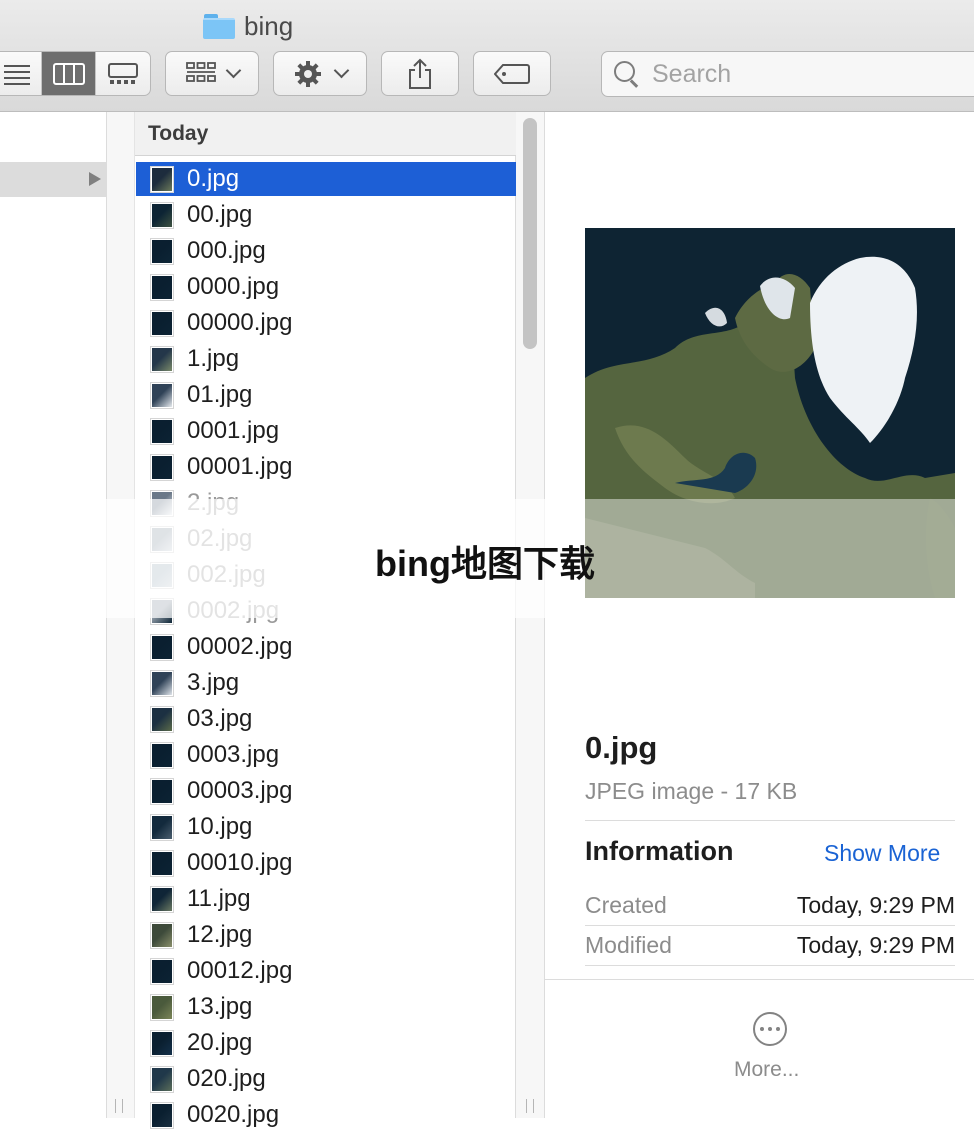 The image size is (974, 1132). I want to click on gallery-view-button, so click(123, 73).